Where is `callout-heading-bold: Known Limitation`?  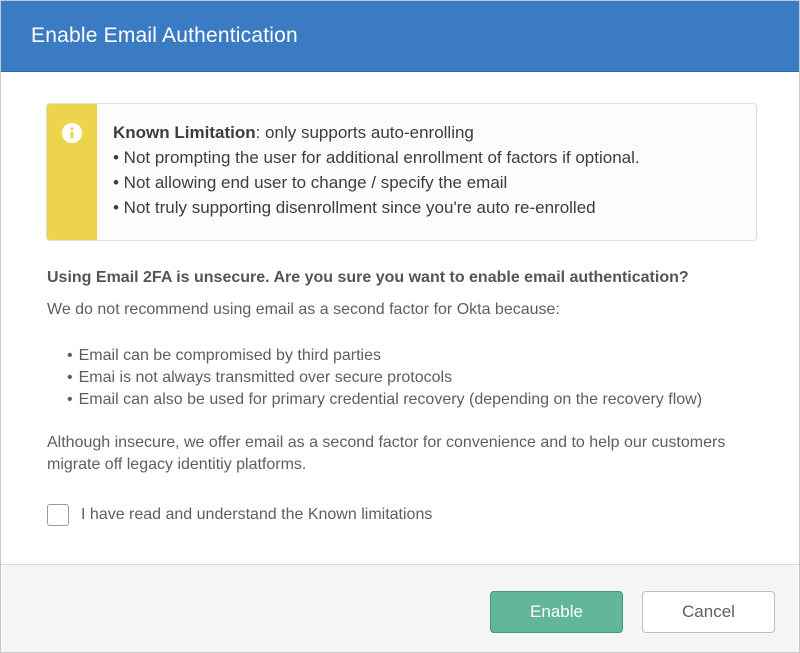 callout-heading-bold: Known Limitation is located at coordinates (184, 132).